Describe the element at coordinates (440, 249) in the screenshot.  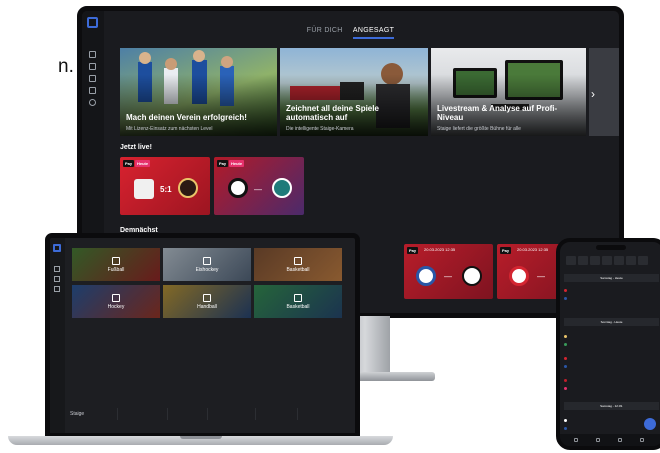
I see `match-time: 20.03.2023 12:35` at that location.